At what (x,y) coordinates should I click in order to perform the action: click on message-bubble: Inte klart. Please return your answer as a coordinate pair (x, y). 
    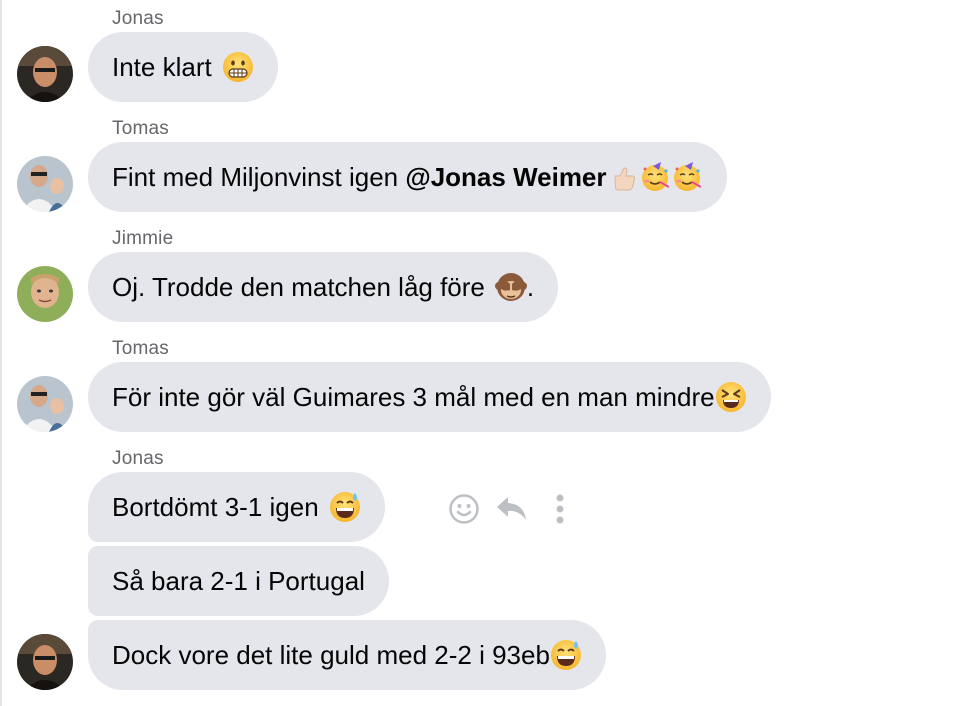
    Looking at the image, I should click on (183, 67).